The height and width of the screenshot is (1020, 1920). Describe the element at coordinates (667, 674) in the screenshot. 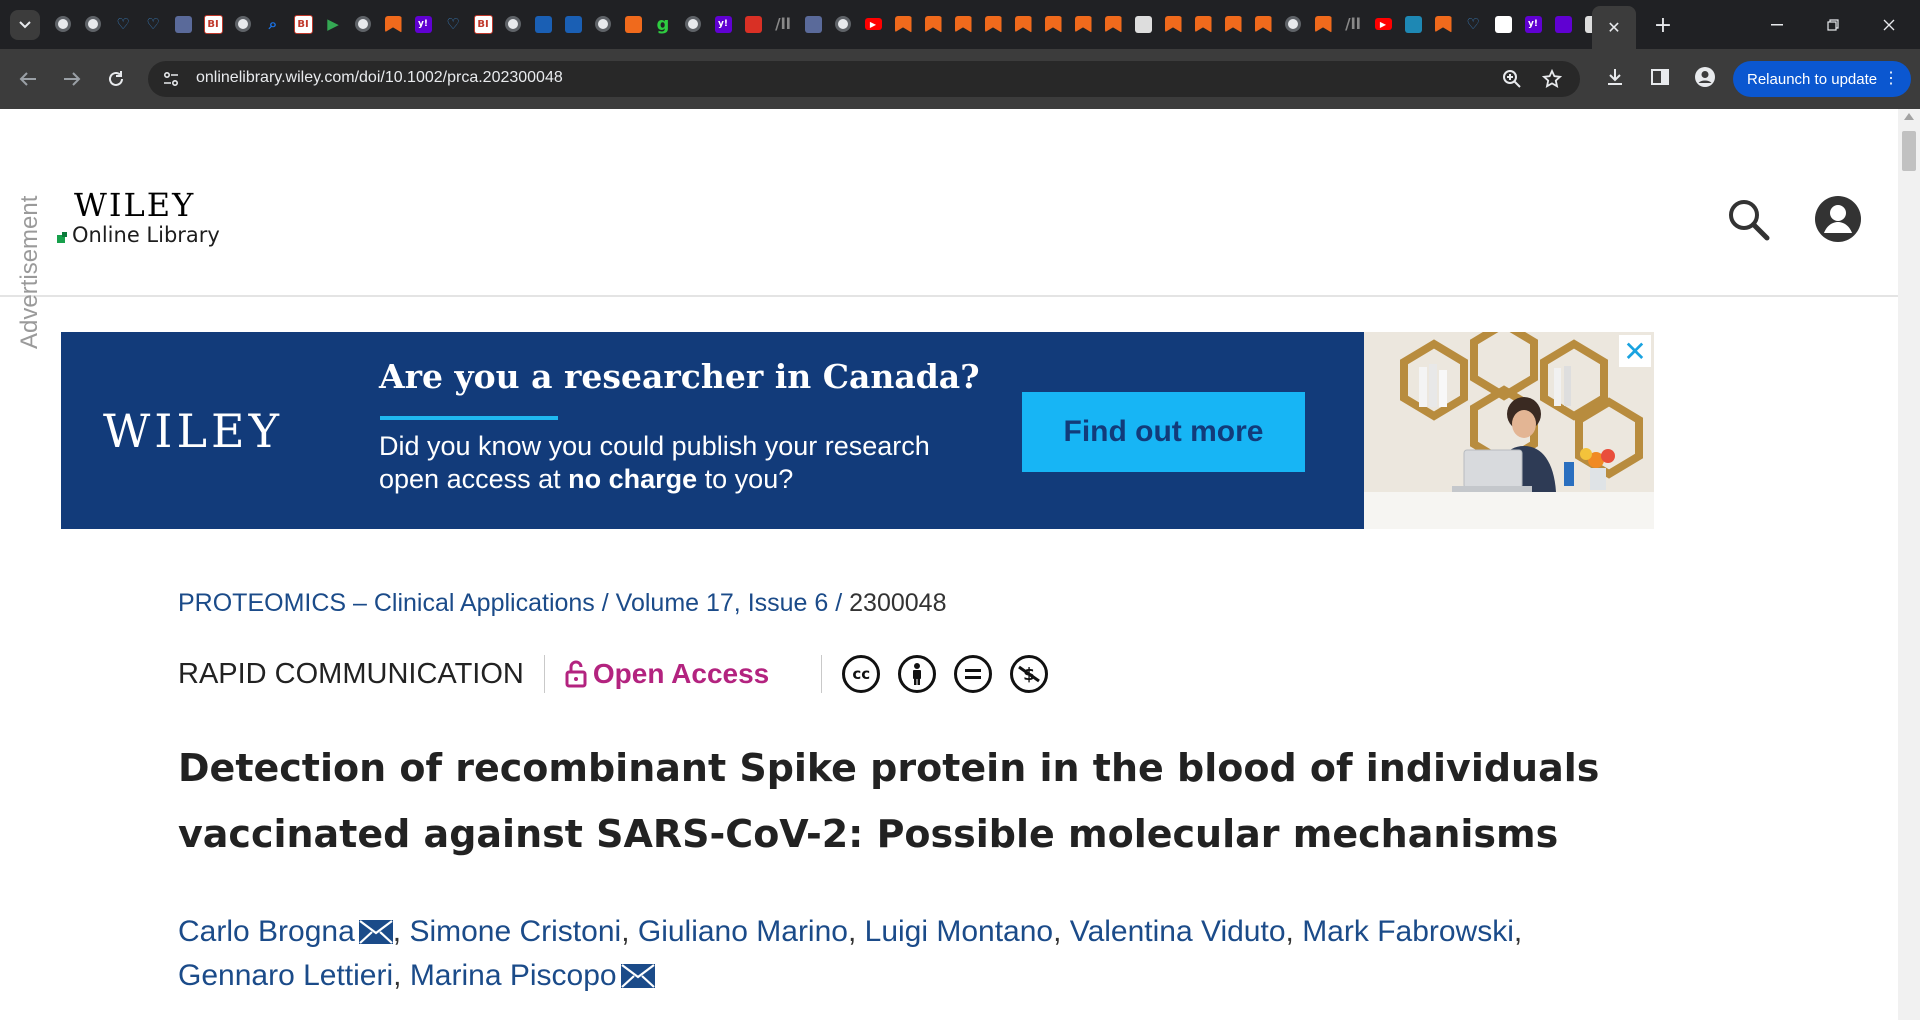

I see `open-access-badge: Open Access` at that location.